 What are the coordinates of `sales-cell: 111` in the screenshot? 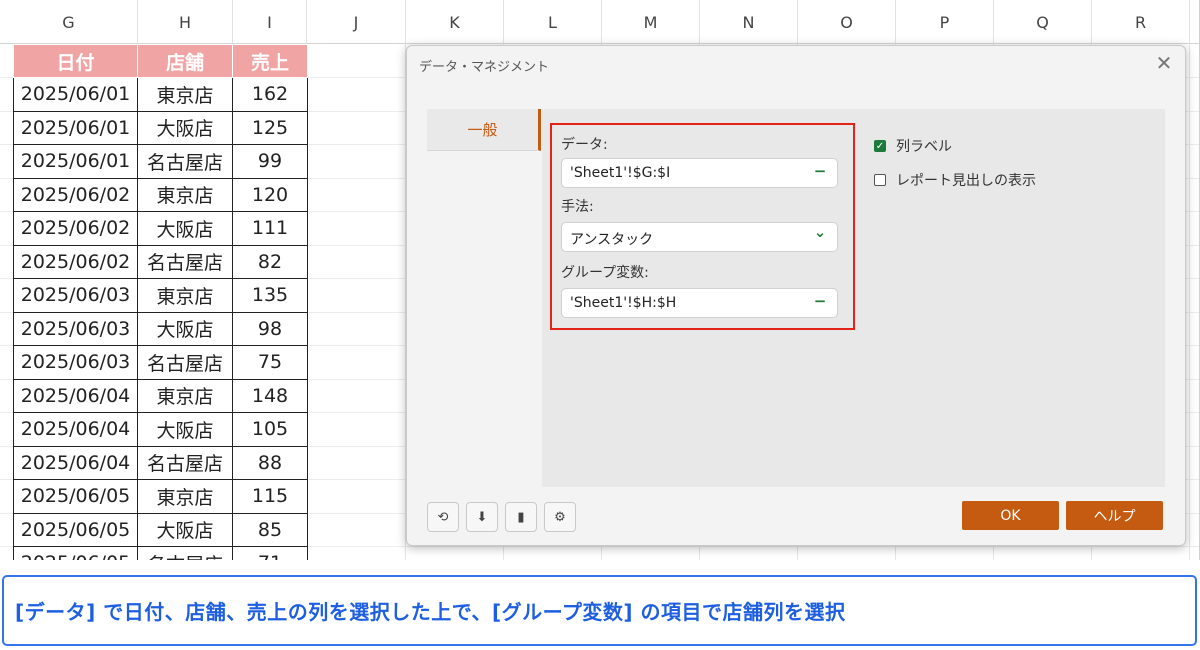 It's located at (270, 228).